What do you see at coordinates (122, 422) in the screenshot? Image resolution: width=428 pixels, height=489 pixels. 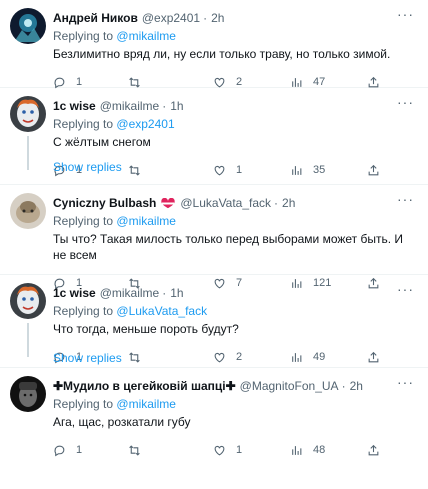 I see `tweet-text: Ага, щас, розкатали губу` at bounding box center [122, 422].